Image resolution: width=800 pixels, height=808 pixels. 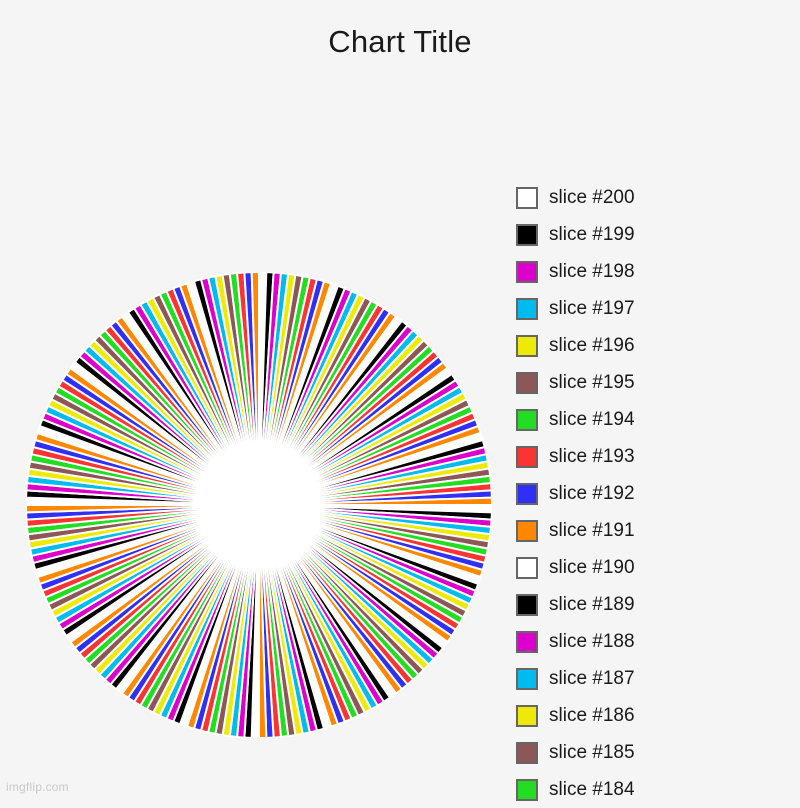 I want to click on legend-item: slice #195, so click(x=651, y=382).